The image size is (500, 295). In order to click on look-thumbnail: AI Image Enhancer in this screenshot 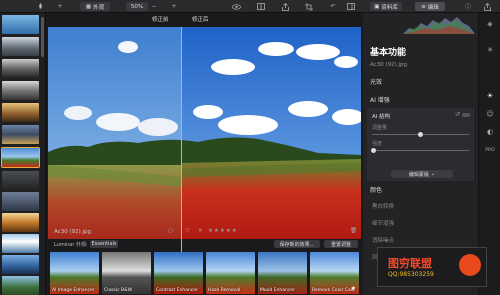, I will do `click(74, 273)`.